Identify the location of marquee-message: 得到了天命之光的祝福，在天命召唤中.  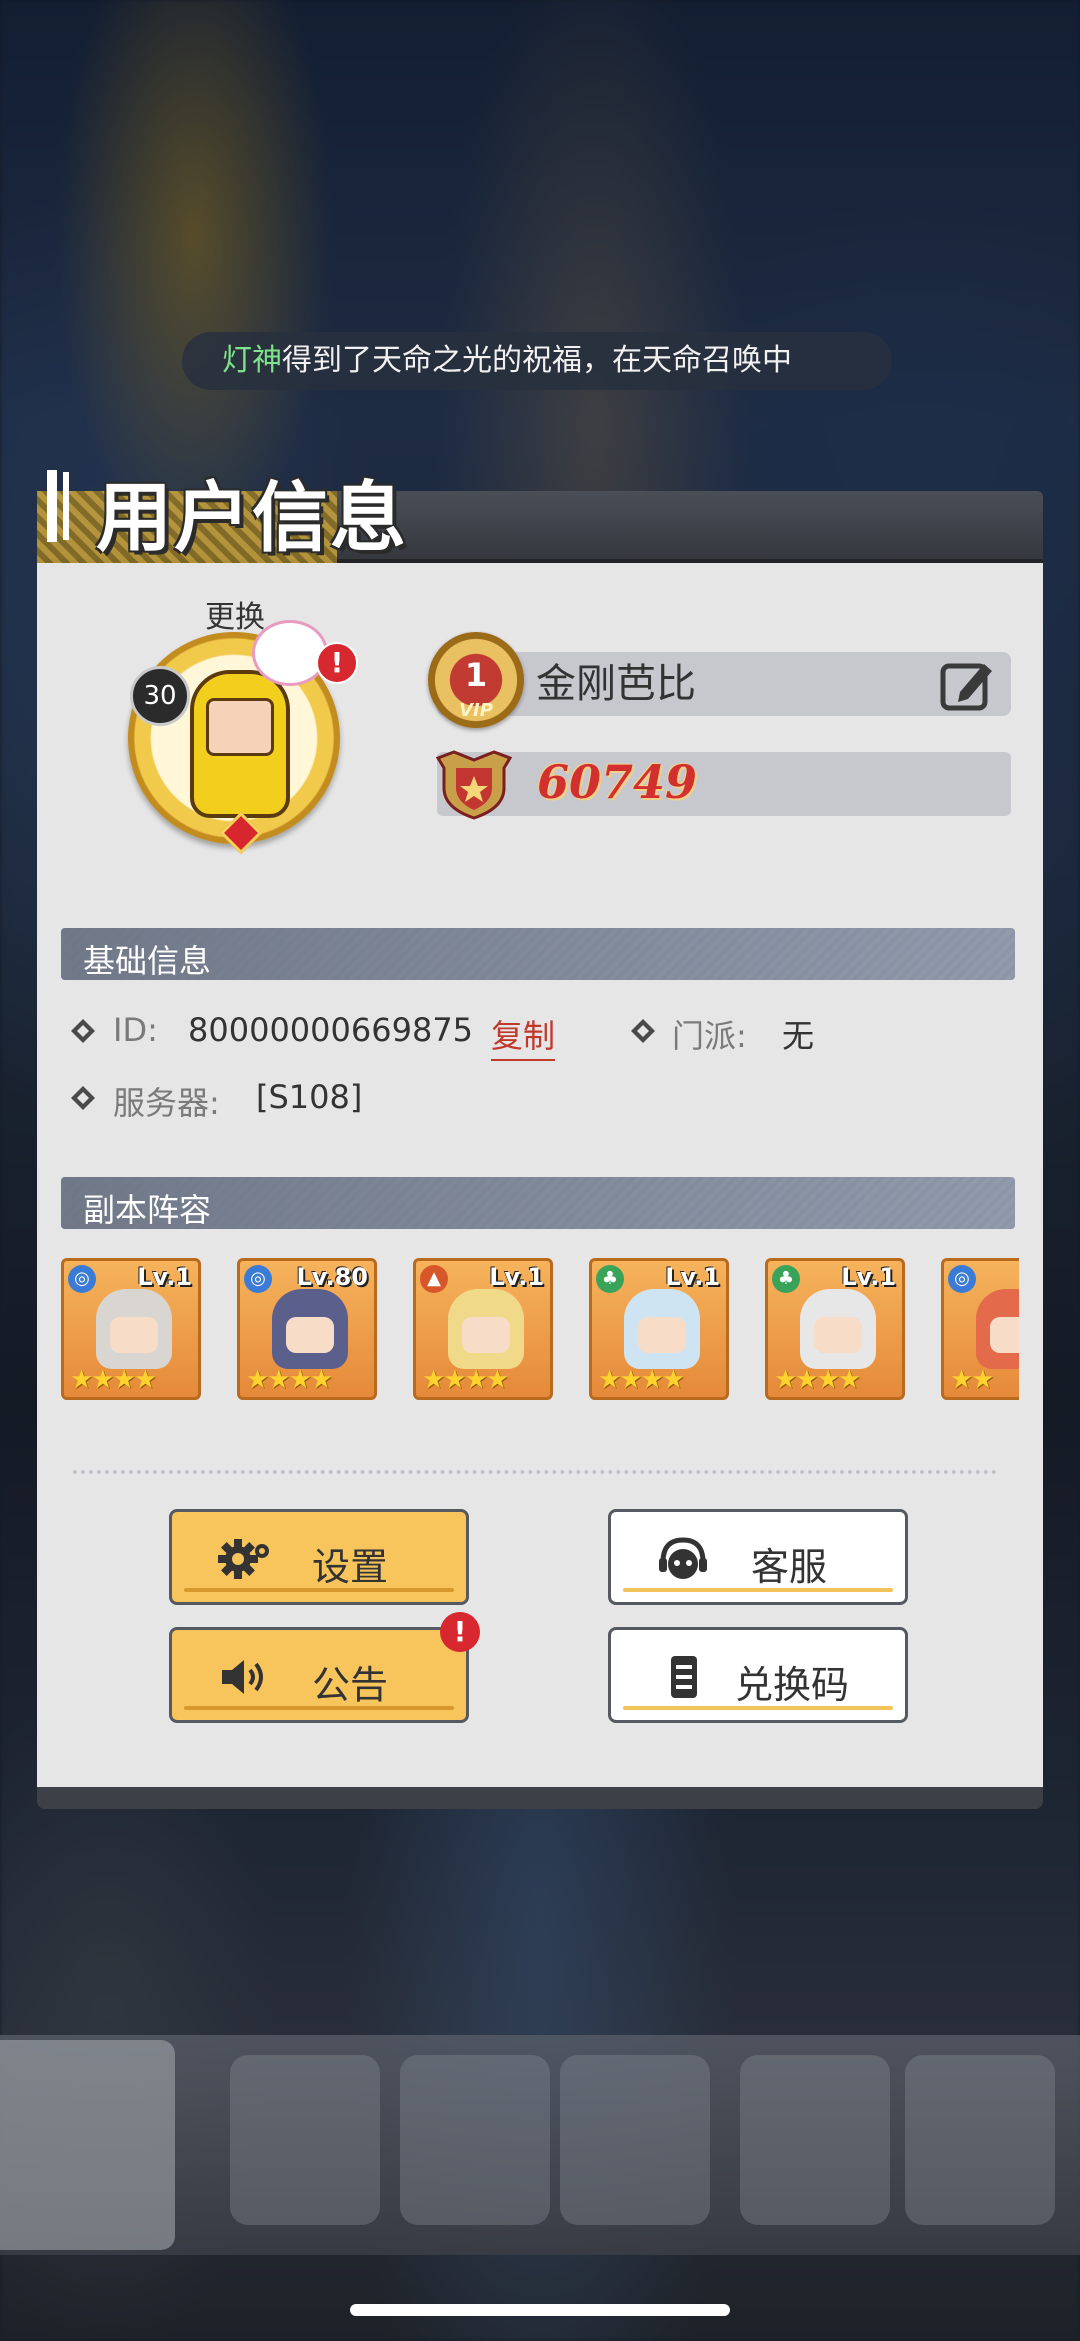
(537, 360).